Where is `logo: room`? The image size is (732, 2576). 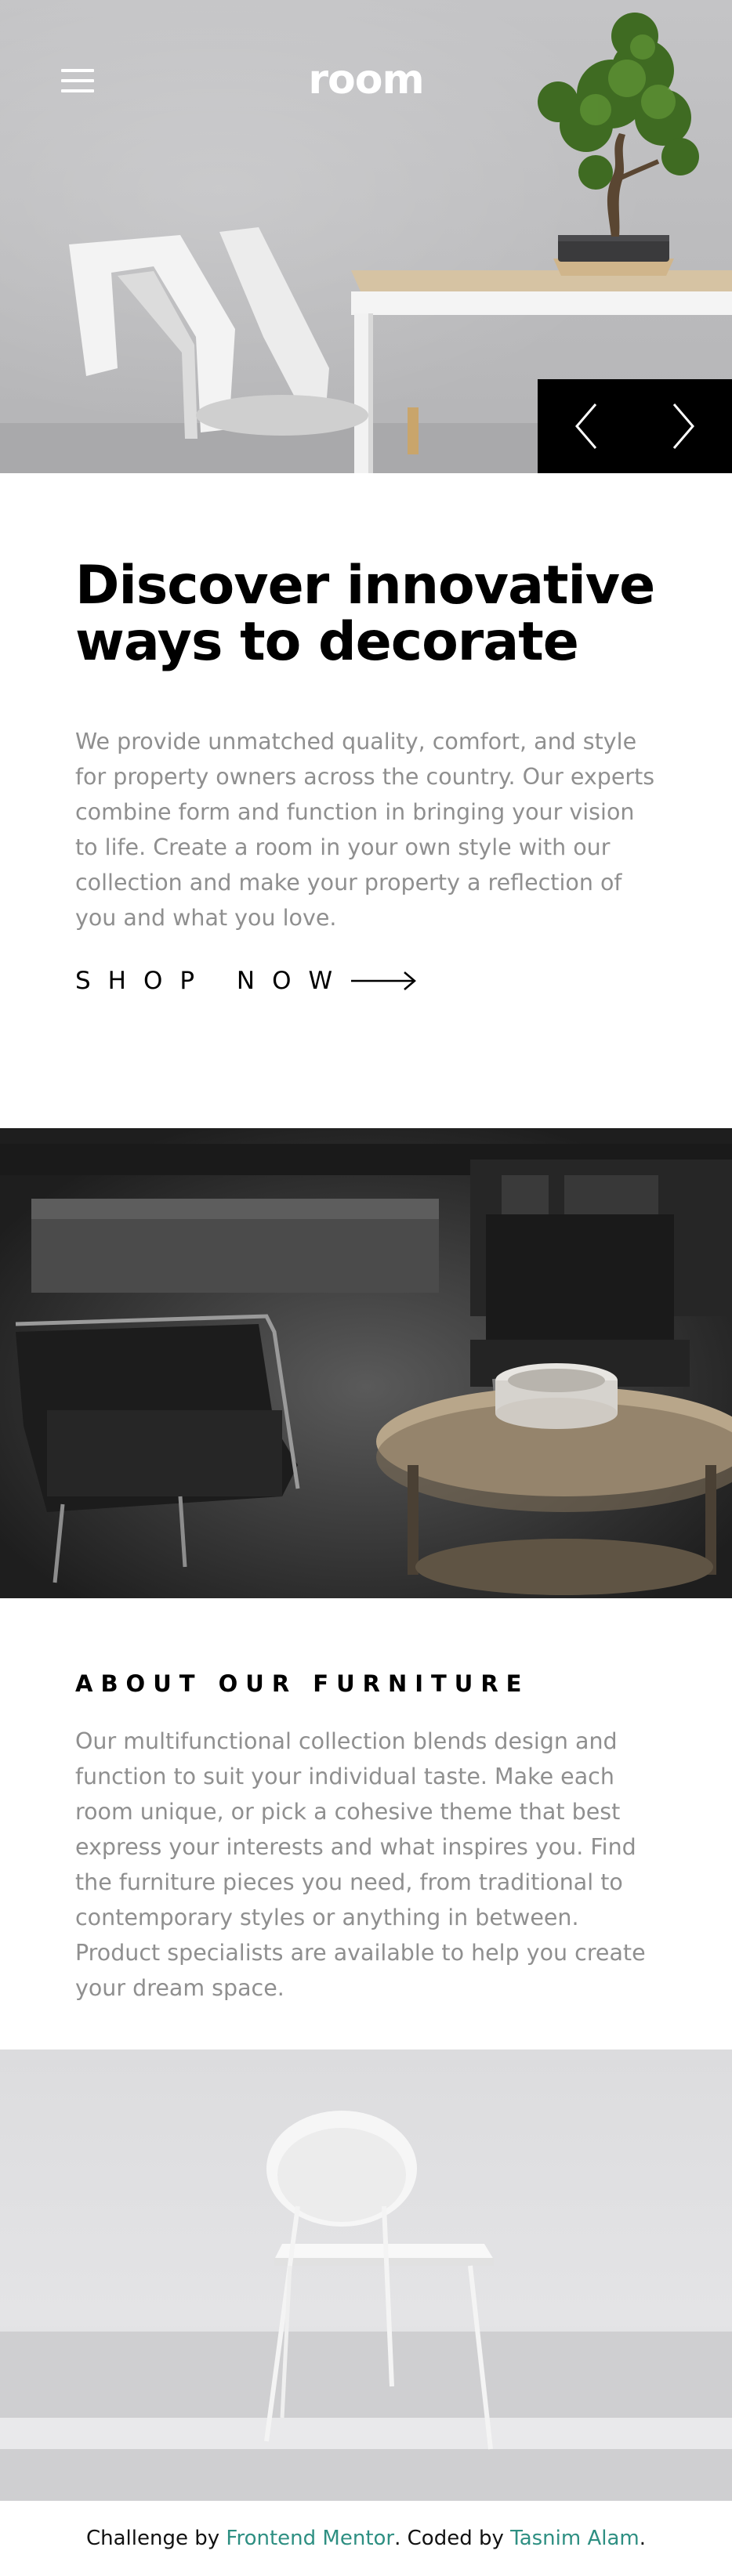 logo: room is located at coordinates (366, 79).